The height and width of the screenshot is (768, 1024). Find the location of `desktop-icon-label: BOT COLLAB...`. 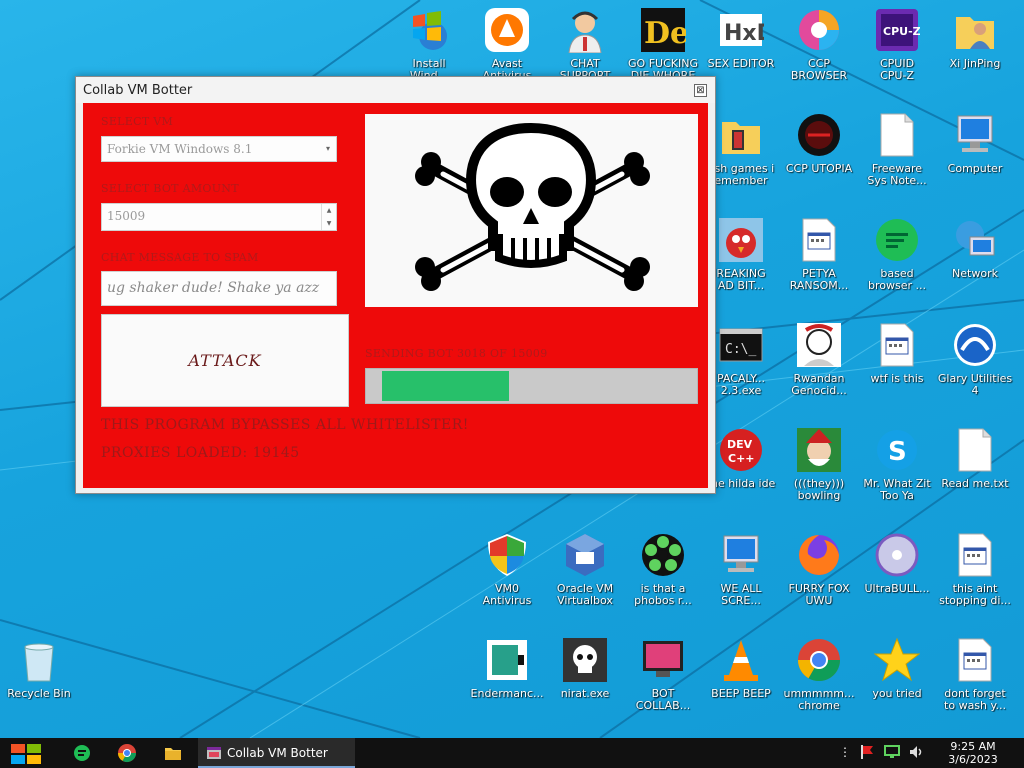

desktop-icon-label: BOT COLLAB... is located at coordinates (663, 700).